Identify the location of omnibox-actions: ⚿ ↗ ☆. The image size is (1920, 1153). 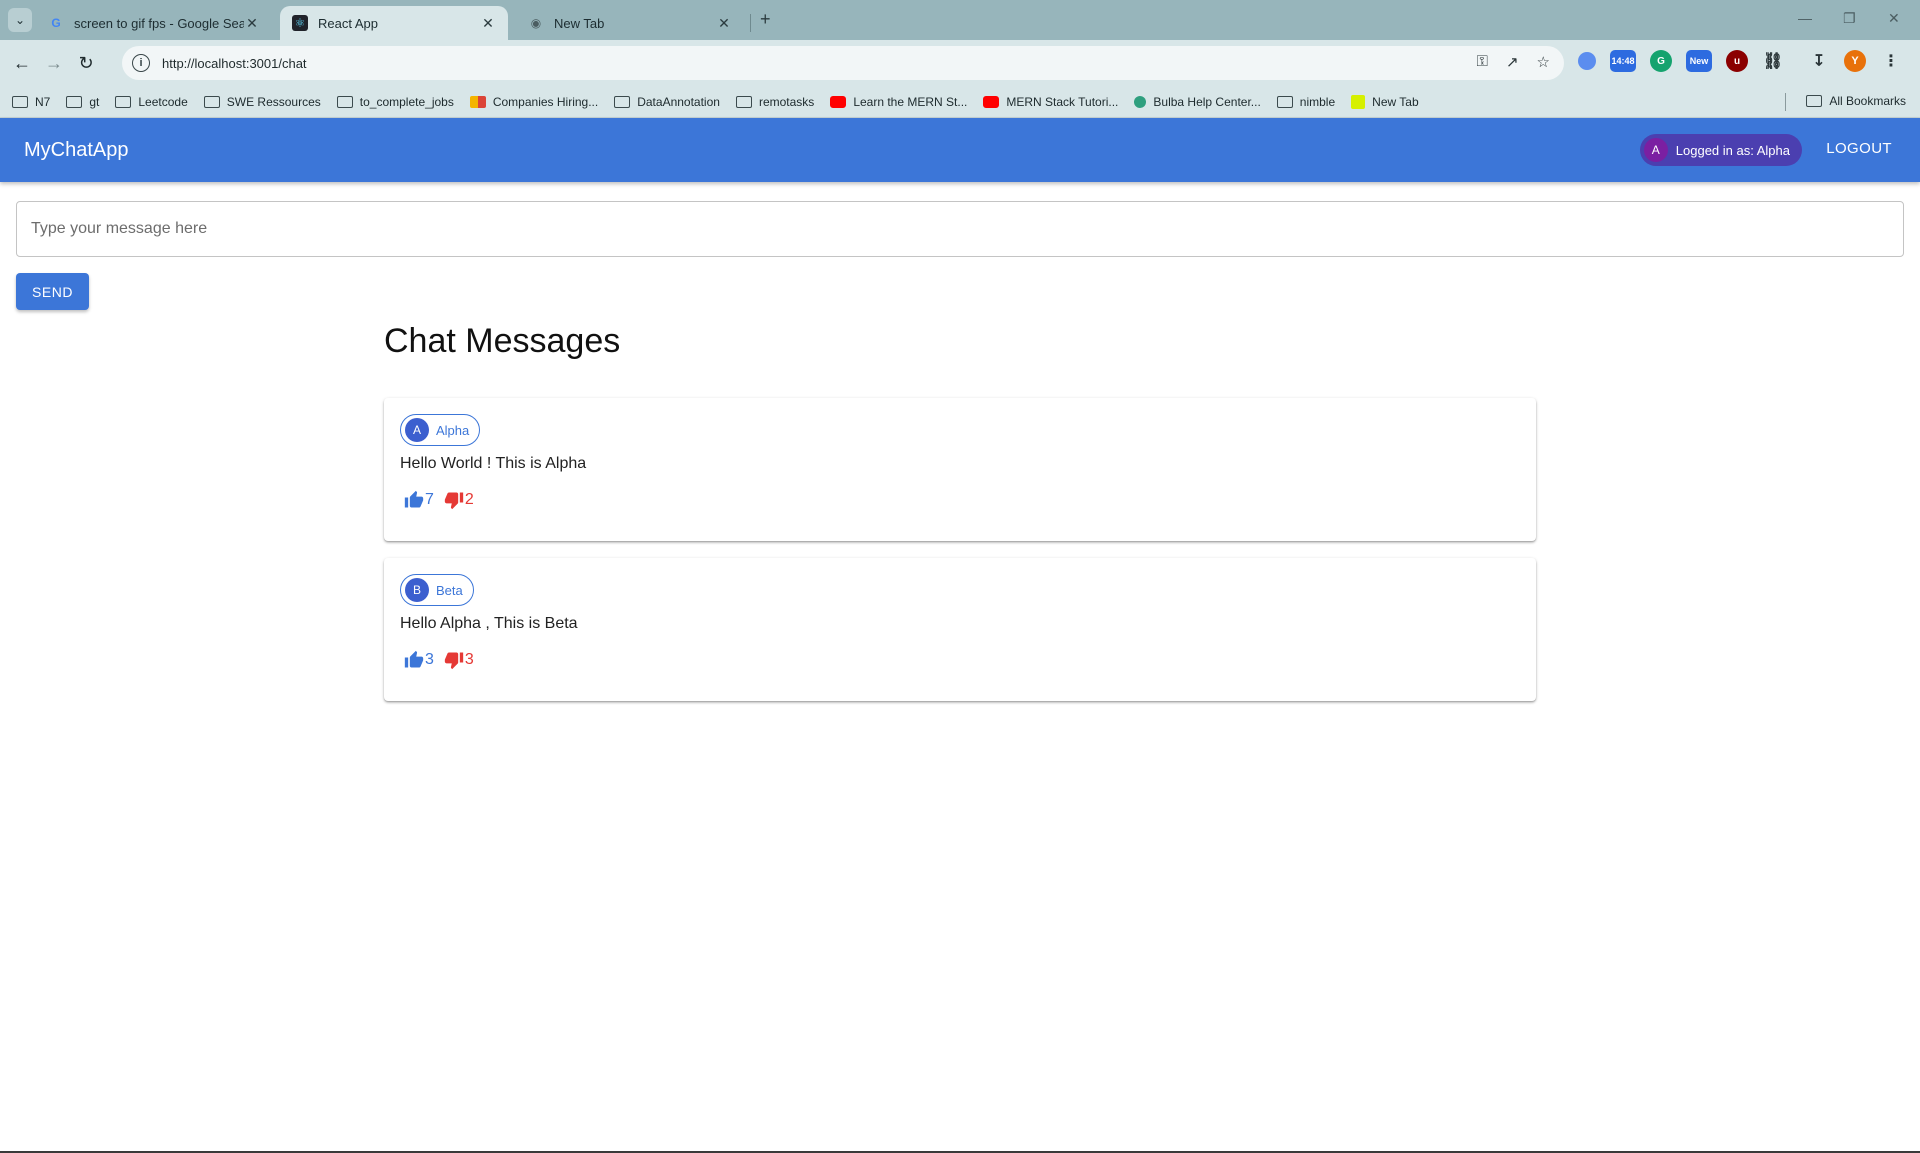
(1513, 62).